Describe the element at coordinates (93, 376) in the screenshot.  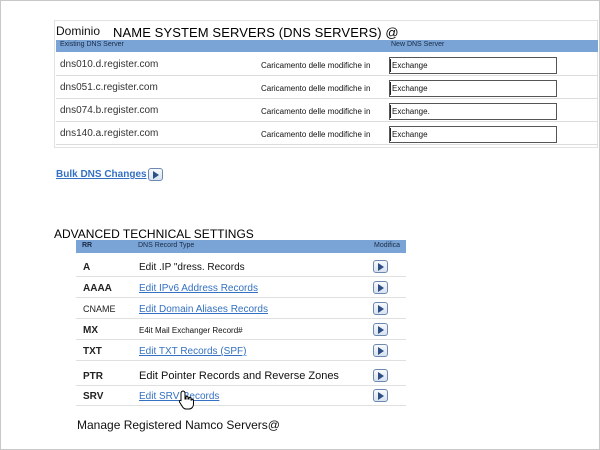
I see `rr-type: PTR` at that location.